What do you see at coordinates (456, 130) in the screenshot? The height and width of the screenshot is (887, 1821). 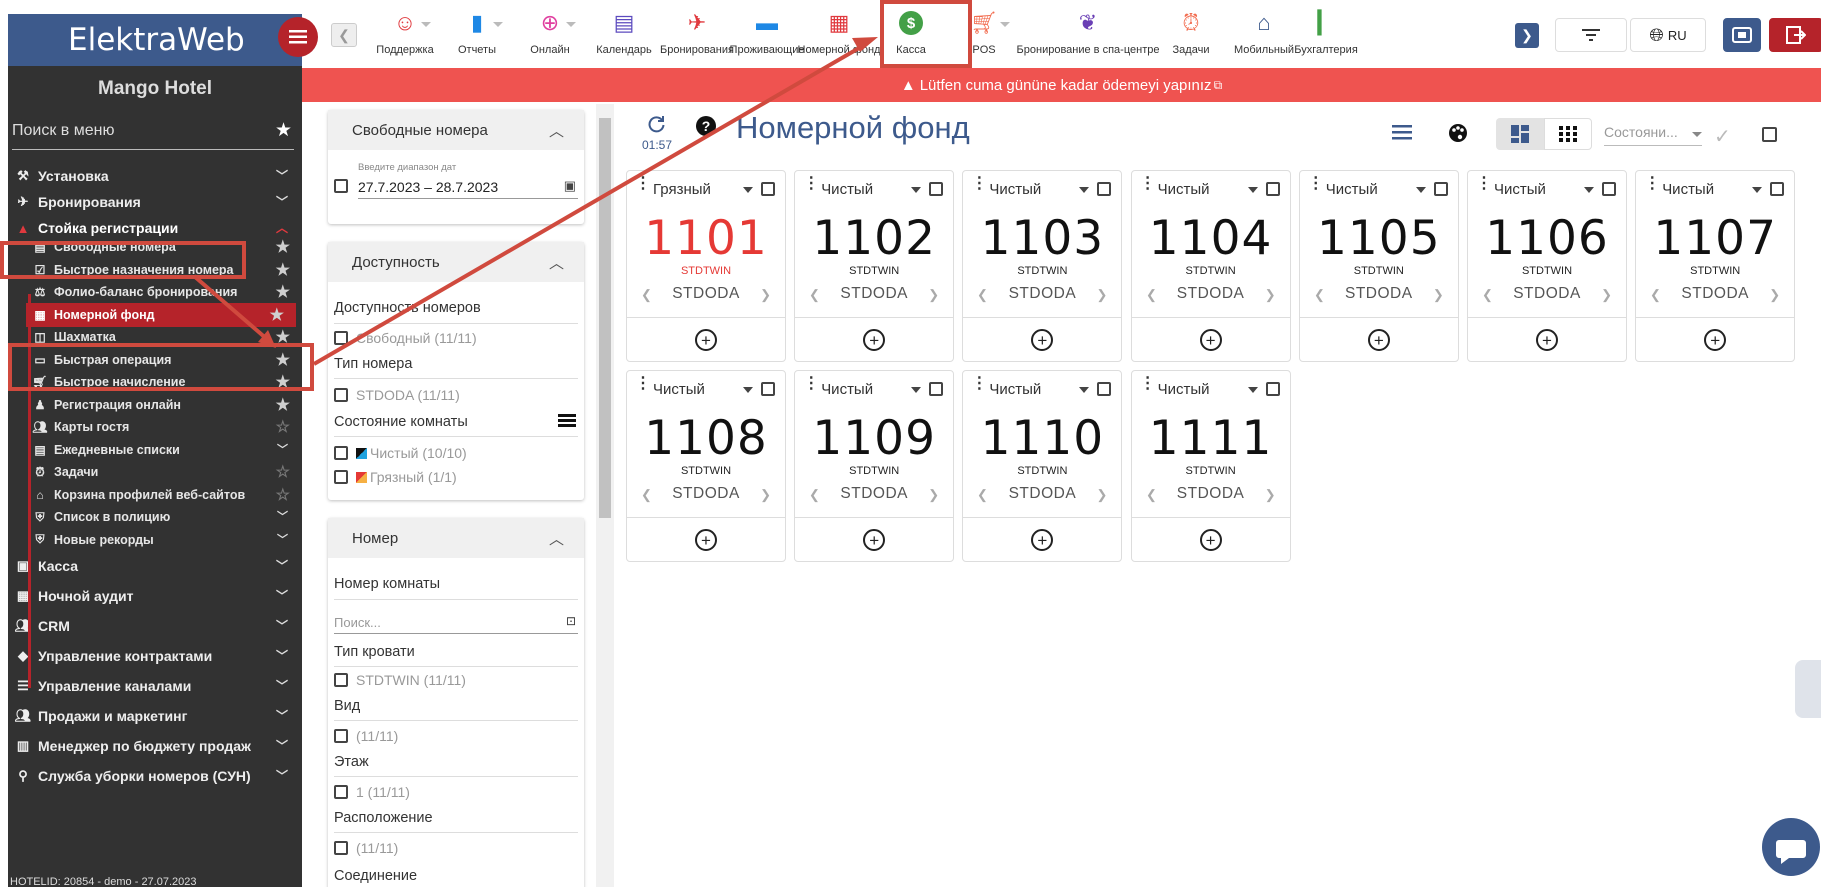 I see `free-rooms-panel-header: Свободные номера ︿` at bounding box center [456, 130].